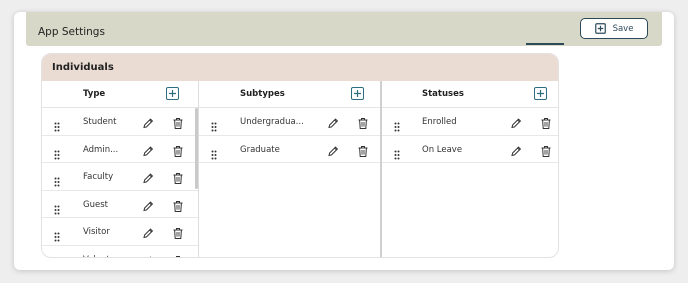 The image size is (688, 283). I want to click on settings-header-bar, so click(344, 29).